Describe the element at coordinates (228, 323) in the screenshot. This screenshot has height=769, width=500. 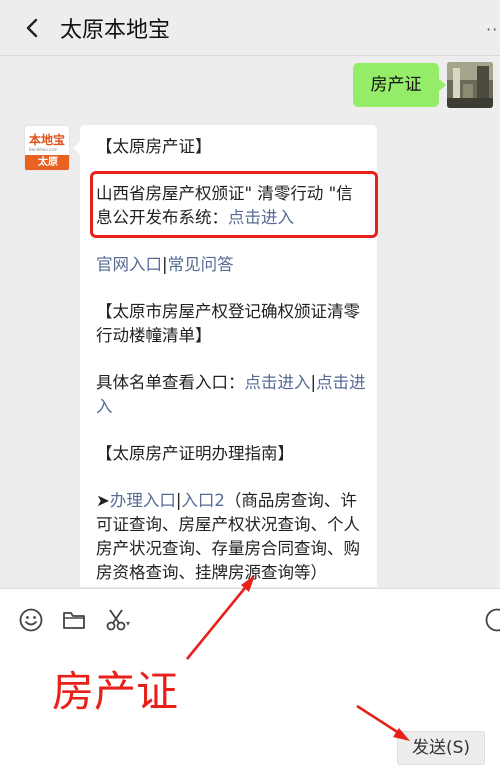
I see `heading-building-list: 【太原市房屋产权登记确权颁证清零行动楼幢清单】` at that location.